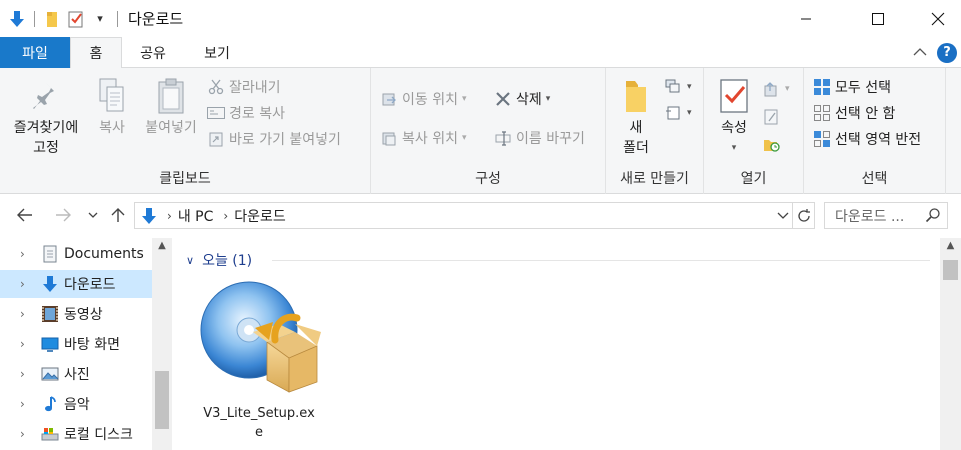  What do you see at coordinates (50, 434) in the screenshot?
I see `local-disk-icon` at bounding box center [50, 434].